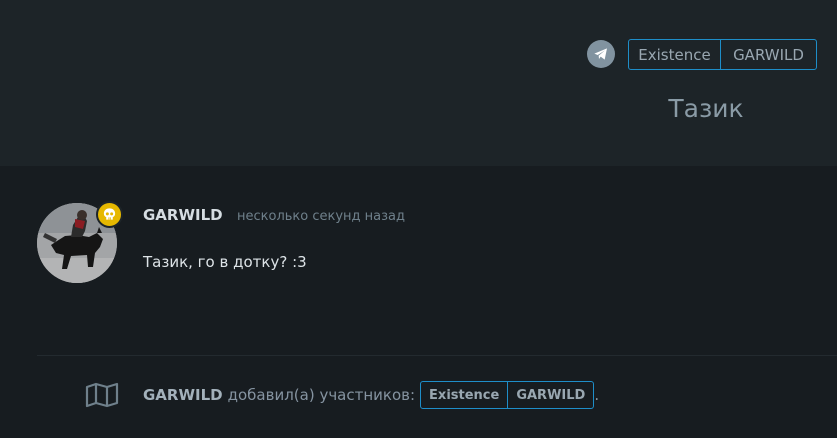 Image resolution: width=837 pixels, height=438 pixels. What do you see at coordinates (321, 216) in the screenshot?
I see `post-timestamp: несколько секунд назад` at bounding box center [321, 216].